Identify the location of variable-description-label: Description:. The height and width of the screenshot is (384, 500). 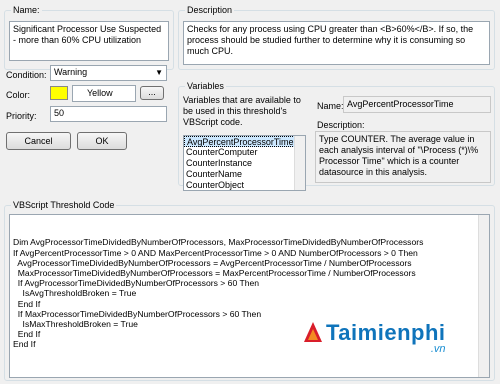
(341, 125).